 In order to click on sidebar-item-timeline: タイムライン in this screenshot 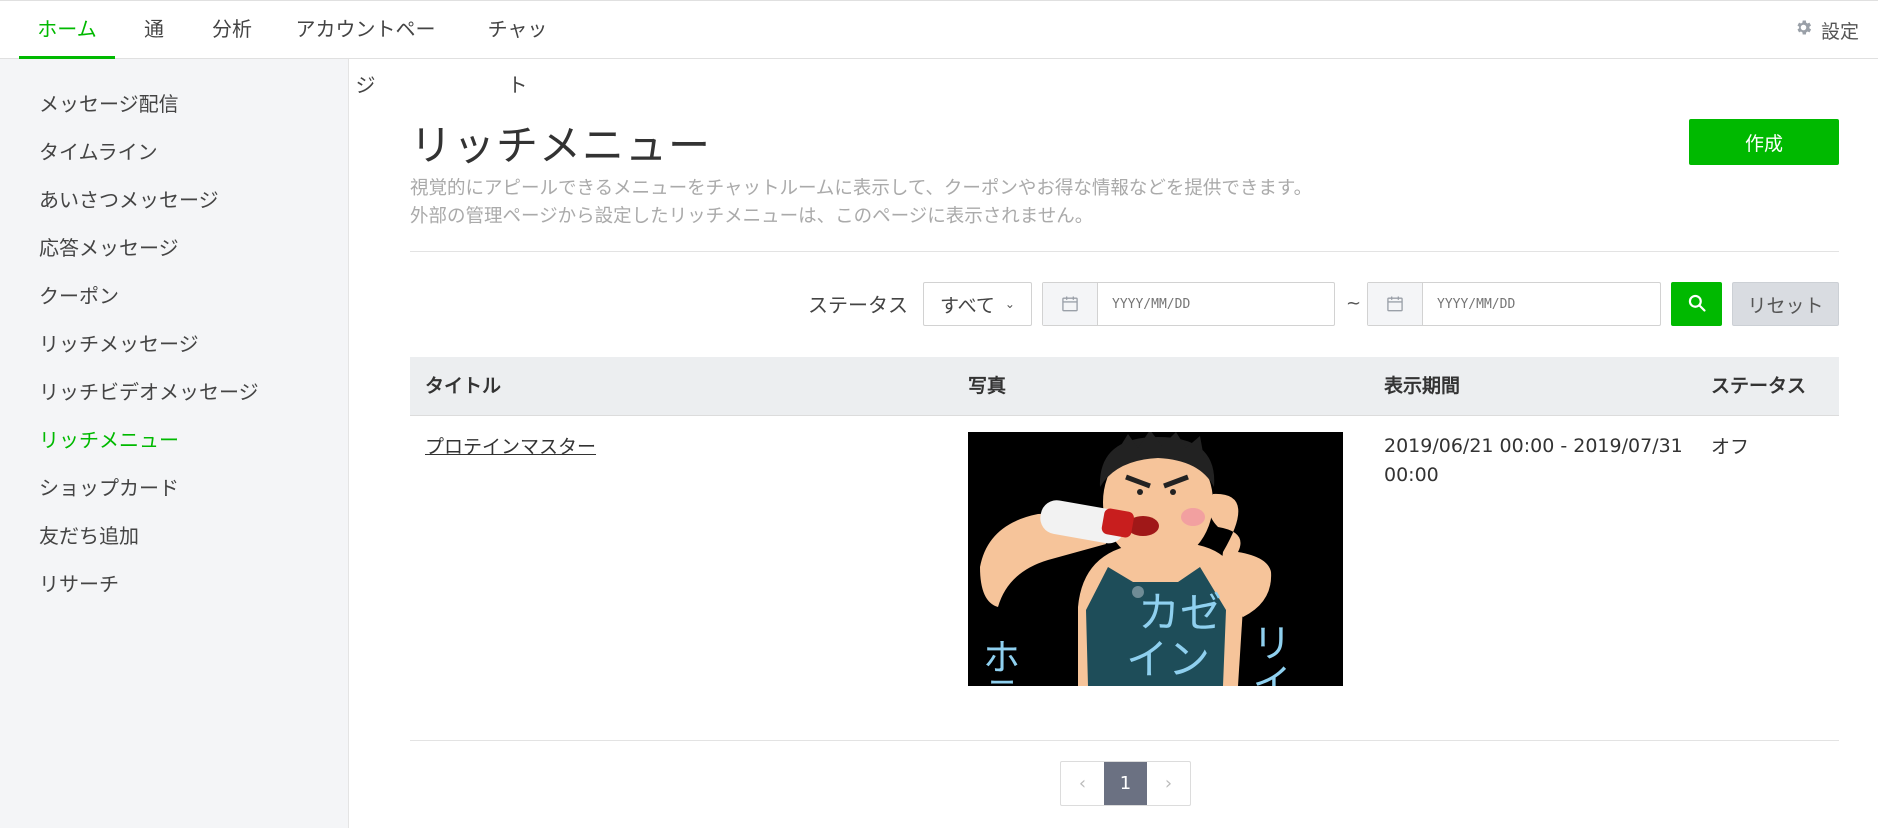, I will do `click(98, 150)`.